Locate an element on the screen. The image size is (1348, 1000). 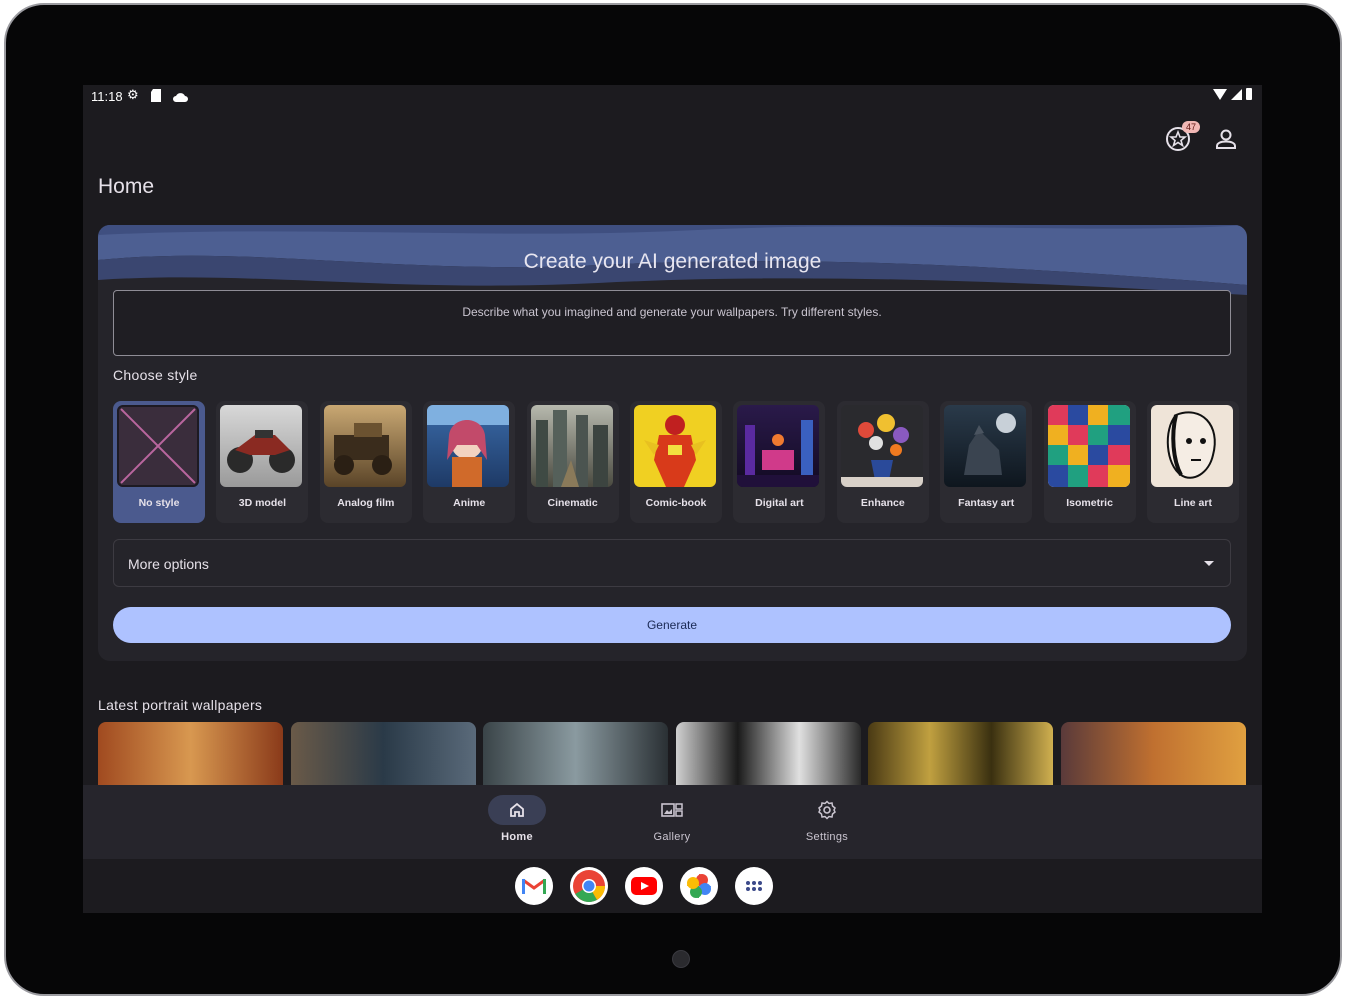
analog-film-thumbnail is located at coordinates (364, 446).